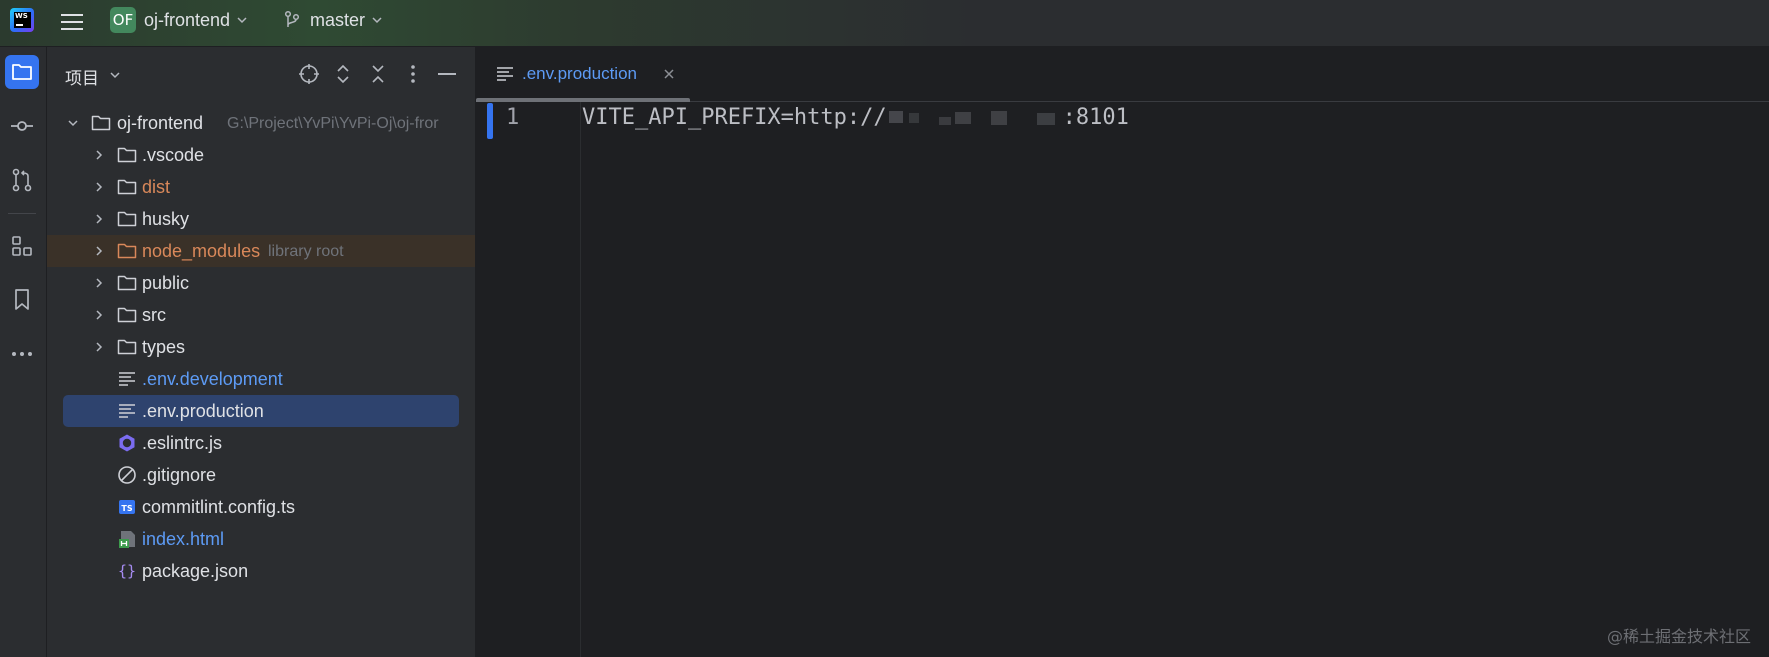 Image resolution: width=1769 pixels, height=657 pixels. Describe the element at coordinates (306, 251) in the screenshot. I see `library-root-hint: library root` at that location.